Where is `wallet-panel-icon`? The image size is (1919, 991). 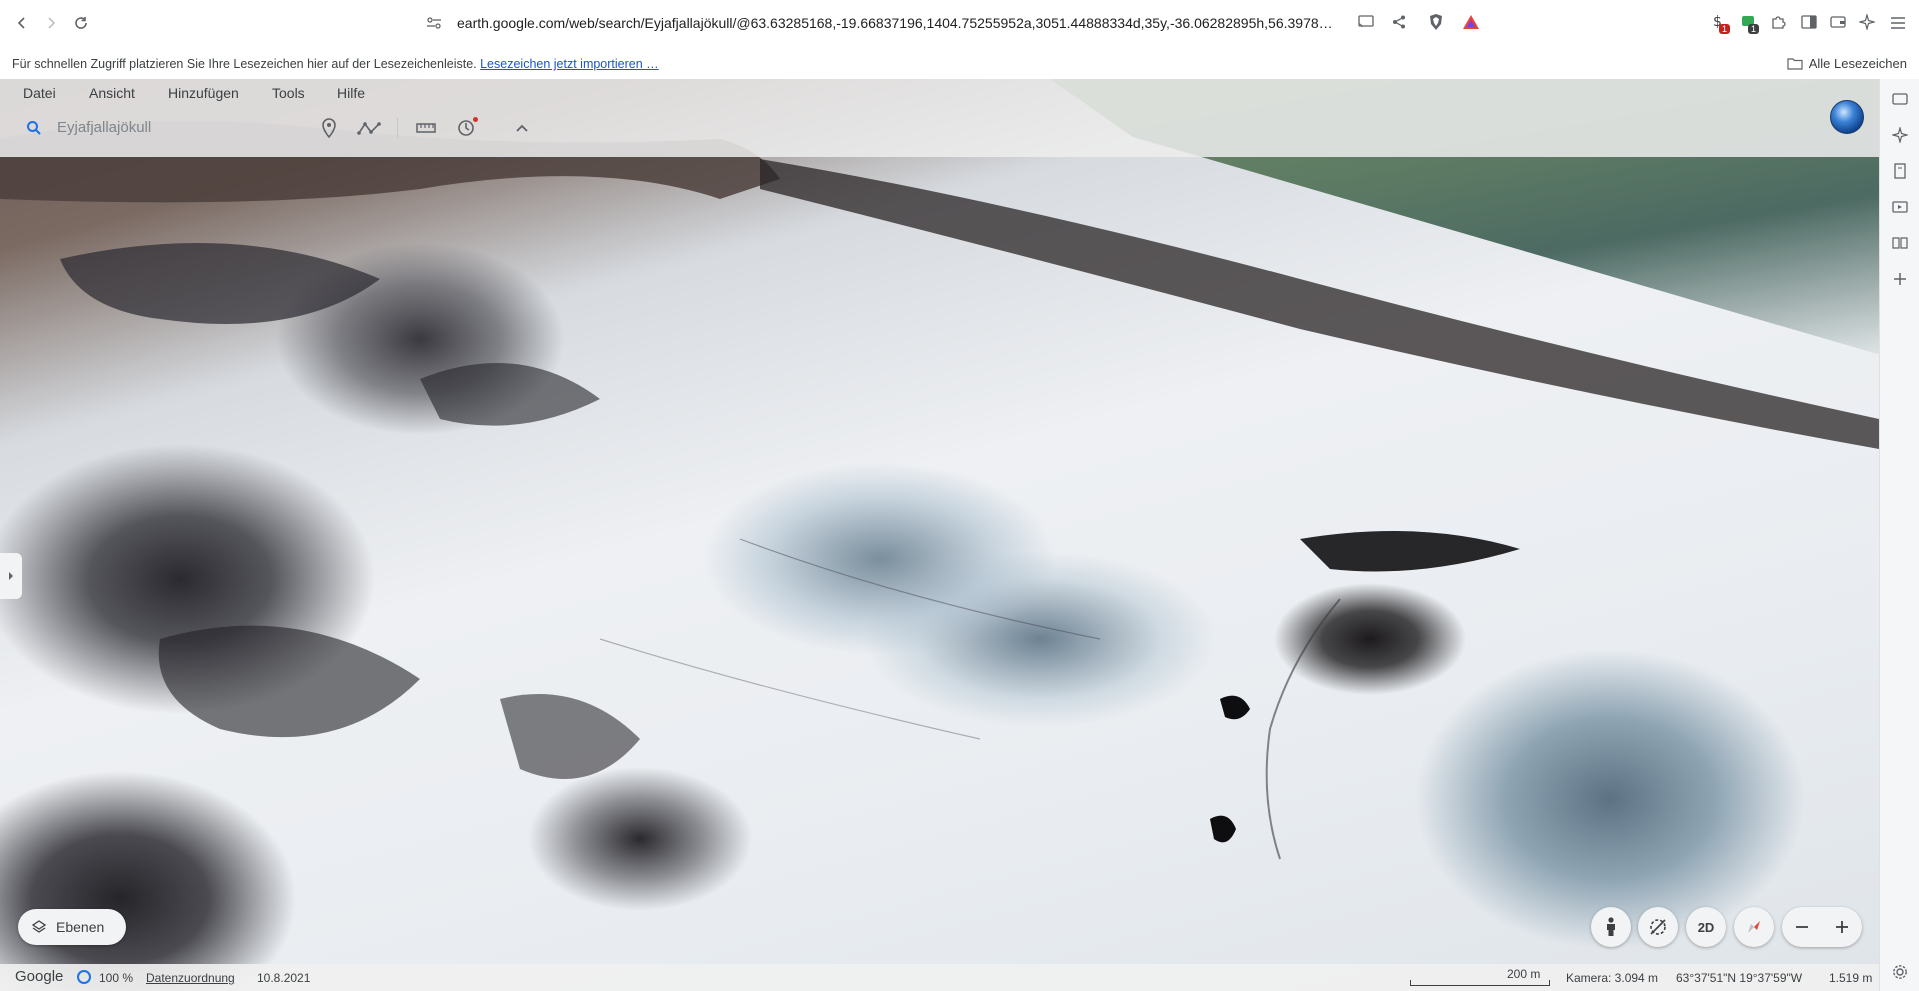 wallet-panel-icon is located at coordinates (1900, 99).